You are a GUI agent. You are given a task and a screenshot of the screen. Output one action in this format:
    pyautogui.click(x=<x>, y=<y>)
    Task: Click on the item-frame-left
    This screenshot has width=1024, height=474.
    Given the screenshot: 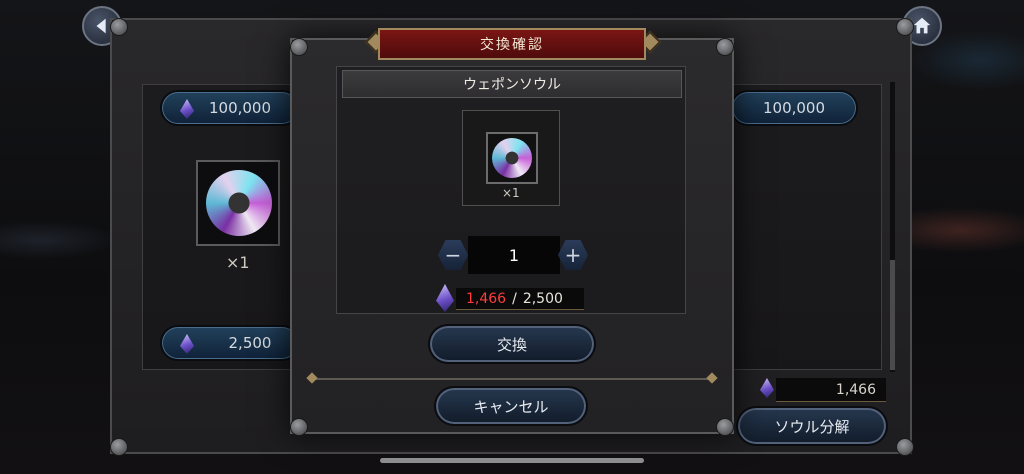 What is the action you would take?
    pyautogui.click(x=238, y=203)
    